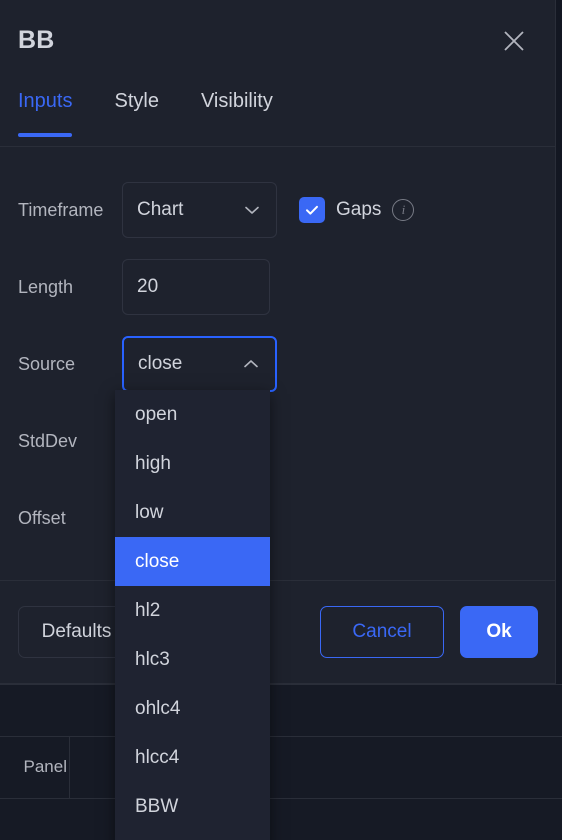 The height and width of the screenshot is (840, 562). I want to click on tab-style-label: Style, so click(136, 101).